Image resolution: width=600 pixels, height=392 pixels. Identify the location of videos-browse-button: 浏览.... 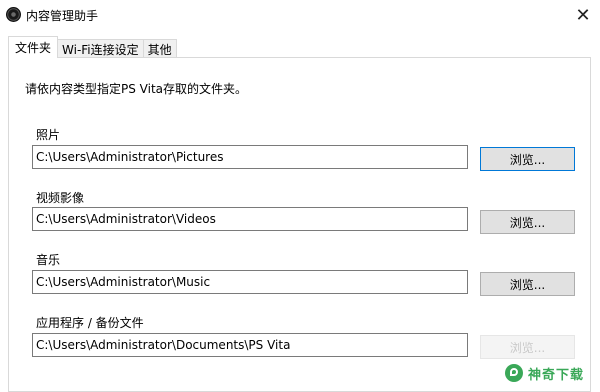
(527, 222).